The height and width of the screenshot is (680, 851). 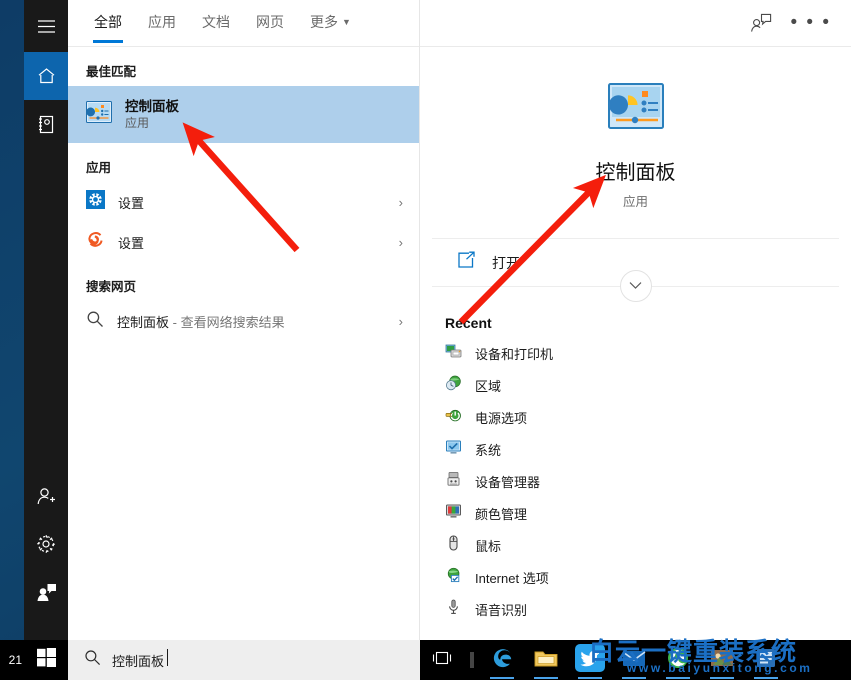 I want to click on taskbar-clock: 21, so click(x=15, y=660).